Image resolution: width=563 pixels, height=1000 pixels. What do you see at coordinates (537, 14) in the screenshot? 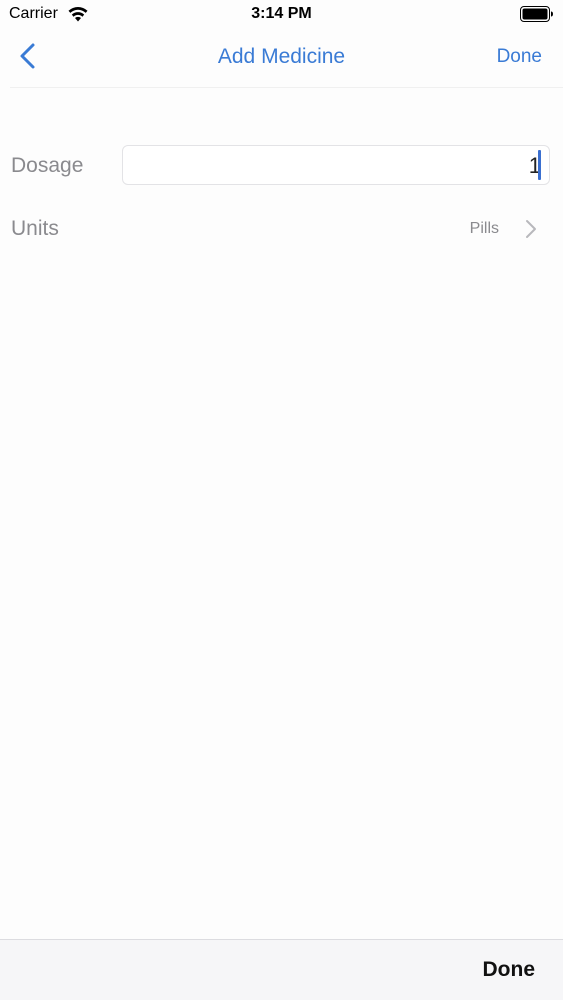
I see `battery-icon` at bounding box center [537, 14].